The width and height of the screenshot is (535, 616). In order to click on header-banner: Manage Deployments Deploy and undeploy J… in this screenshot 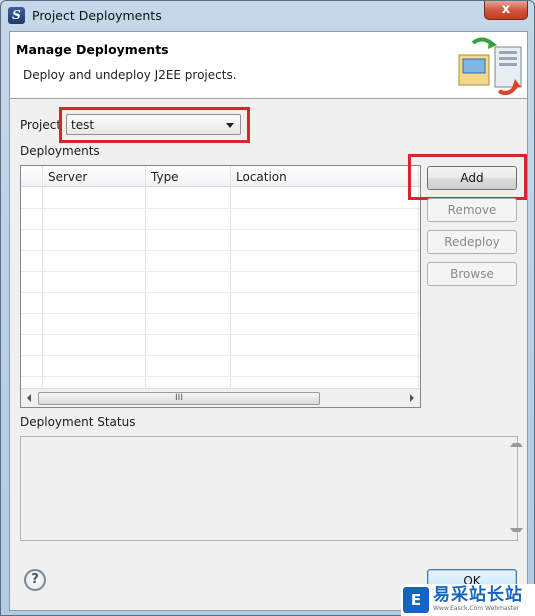, I will do `click(268, 65)`.